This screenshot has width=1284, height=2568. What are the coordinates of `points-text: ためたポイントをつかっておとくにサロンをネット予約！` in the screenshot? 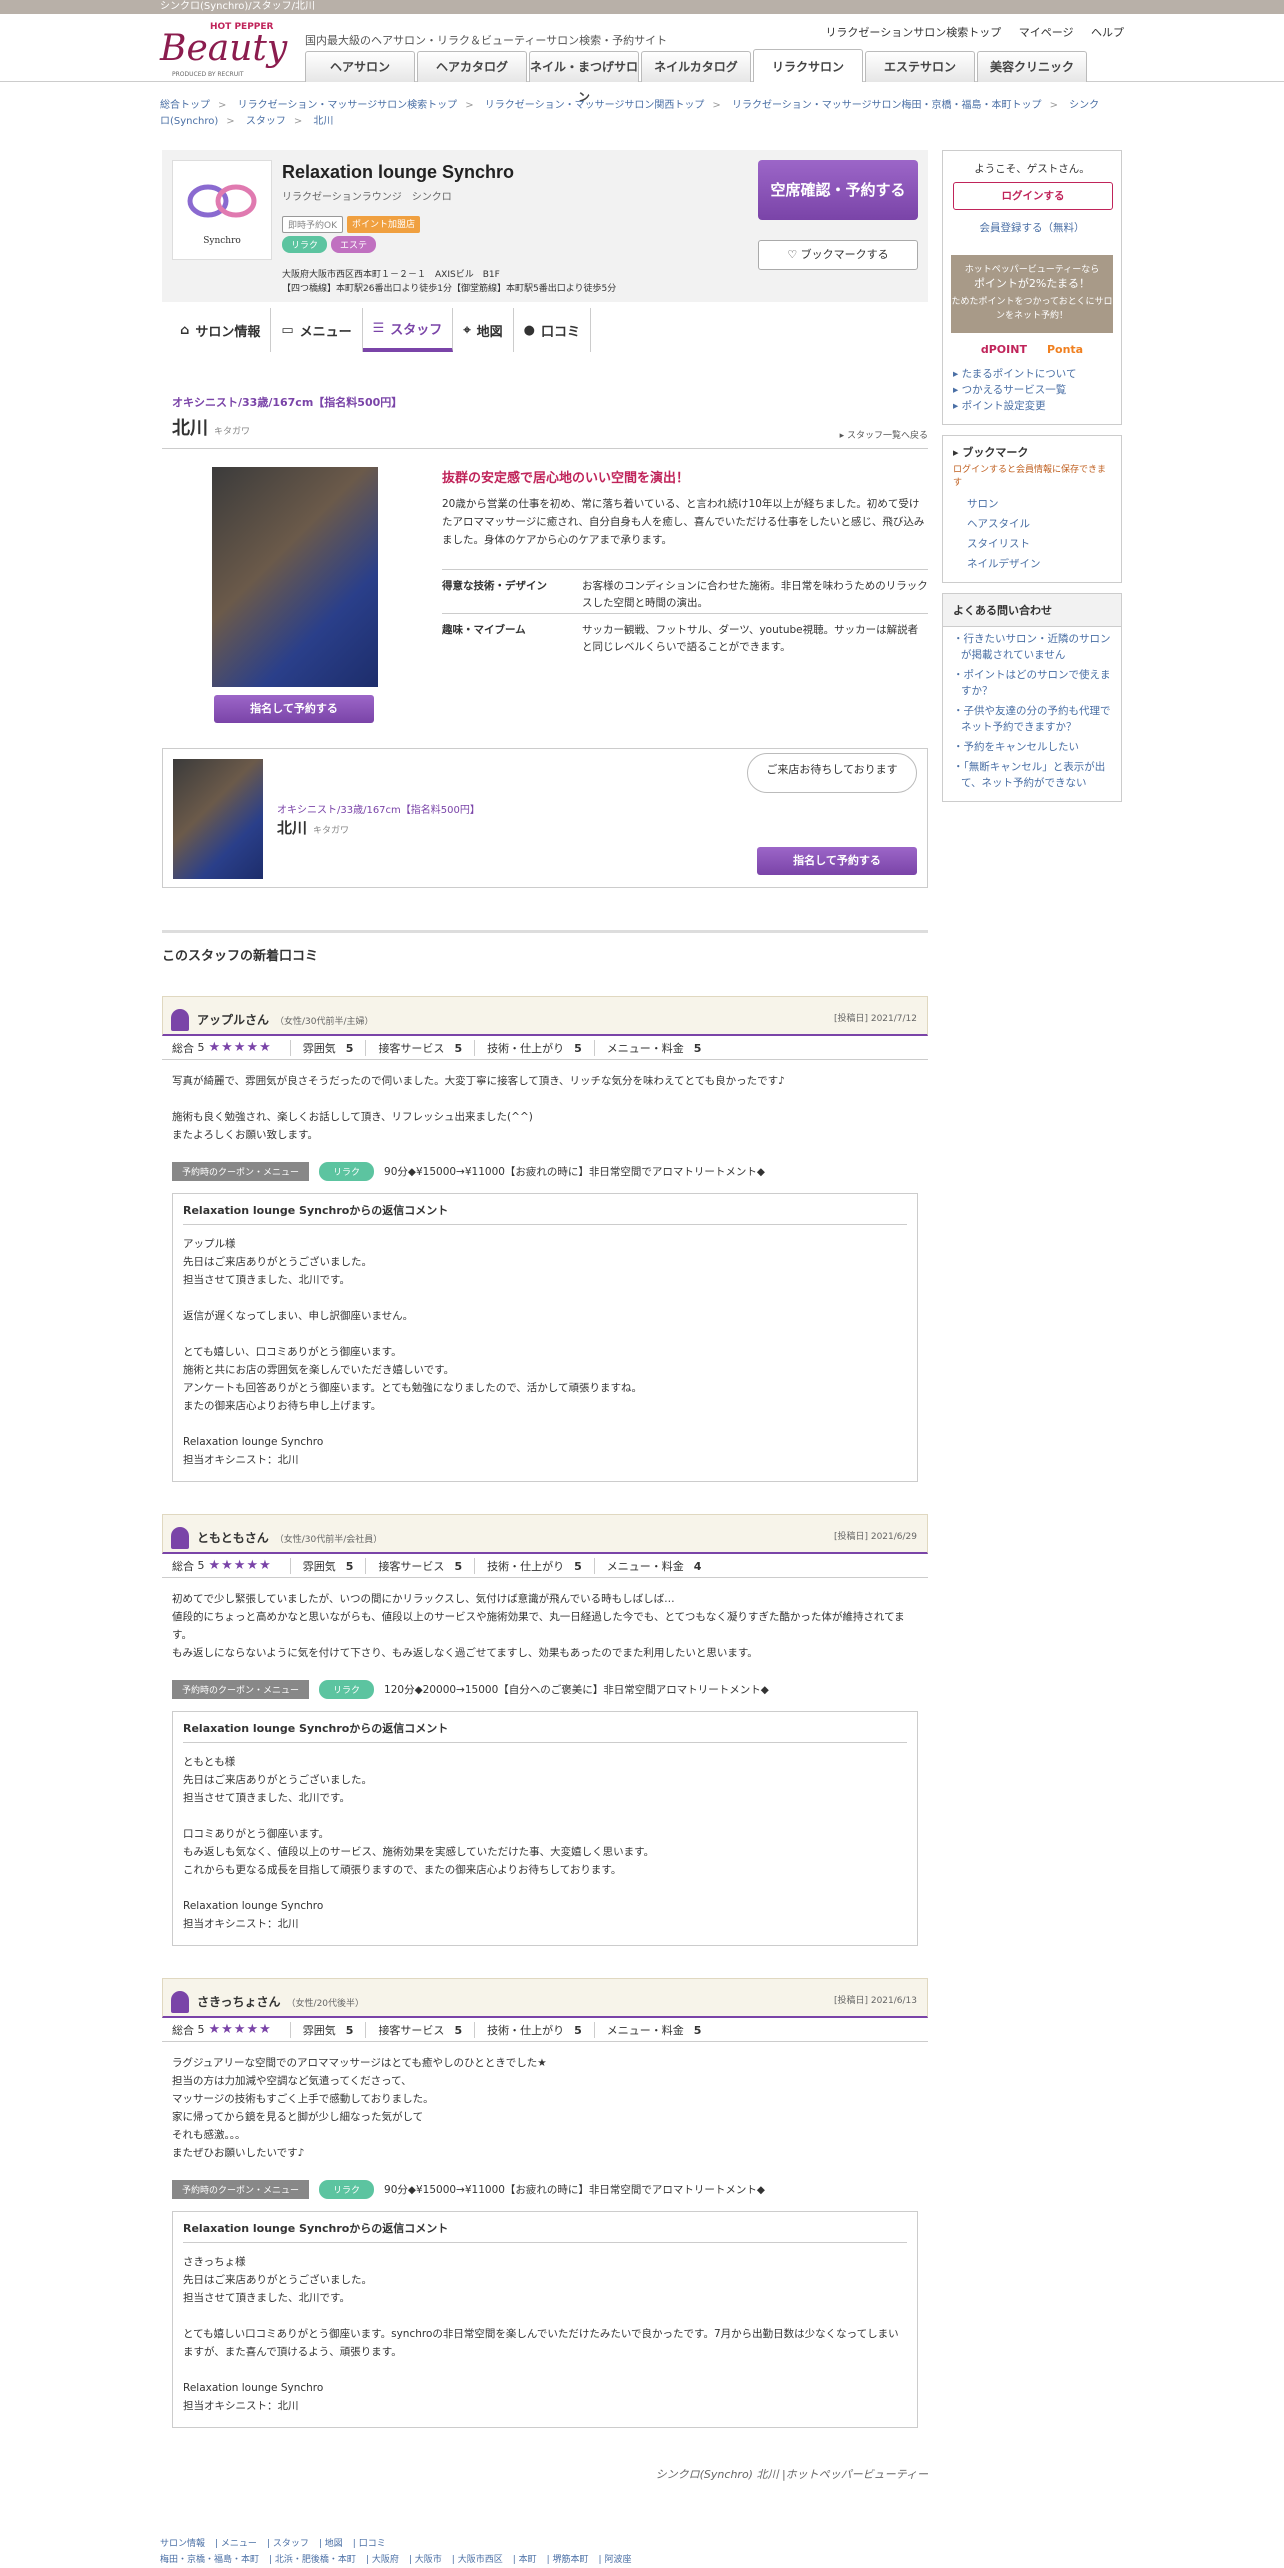 It's located at (1032, 309).